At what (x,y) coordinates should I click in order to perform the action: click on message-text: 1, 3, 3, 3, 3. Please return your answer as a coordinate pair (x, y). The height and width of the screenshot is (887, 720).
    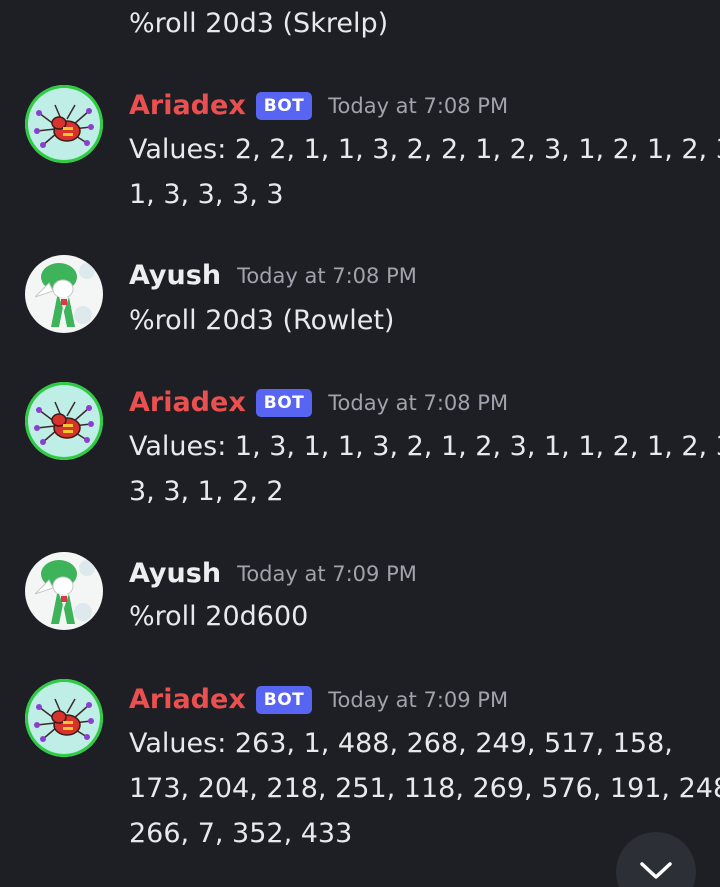
    Looking at the image, I should click on (206, 194).